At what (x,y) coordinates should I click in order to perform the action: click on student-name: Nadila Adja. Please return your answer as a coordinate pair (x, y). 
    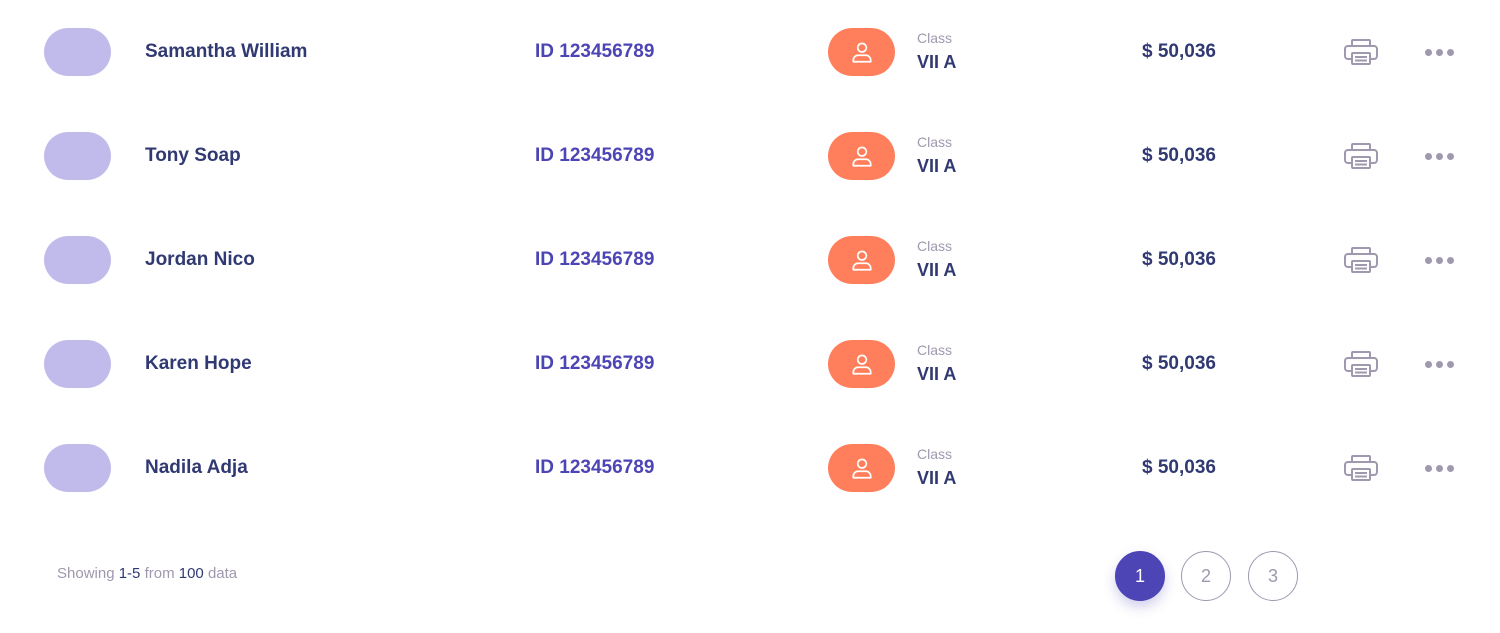
    Looking at the image, I should click on (196, 468).